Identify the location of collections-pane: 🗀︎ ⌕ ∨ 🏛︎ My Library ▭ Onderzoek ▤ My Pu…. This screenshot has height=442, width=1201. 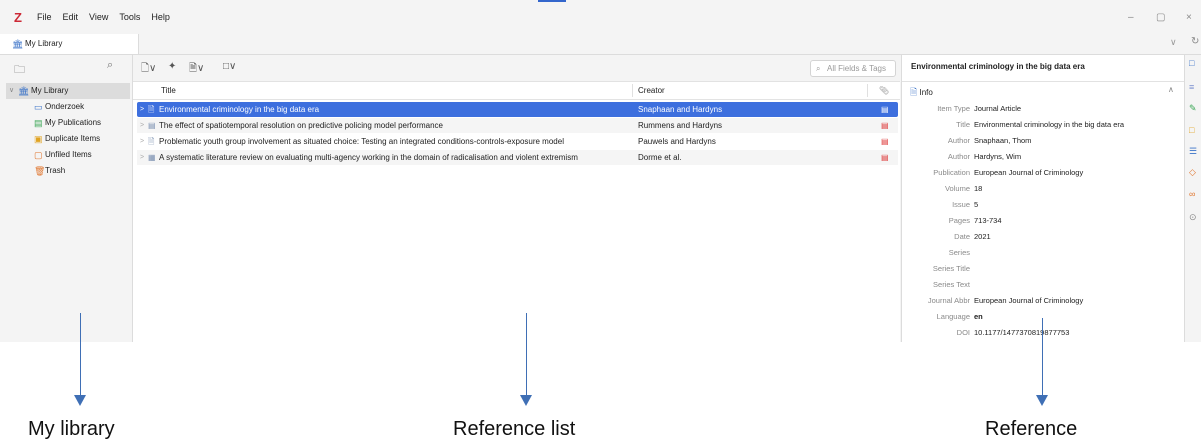
(66, 198).